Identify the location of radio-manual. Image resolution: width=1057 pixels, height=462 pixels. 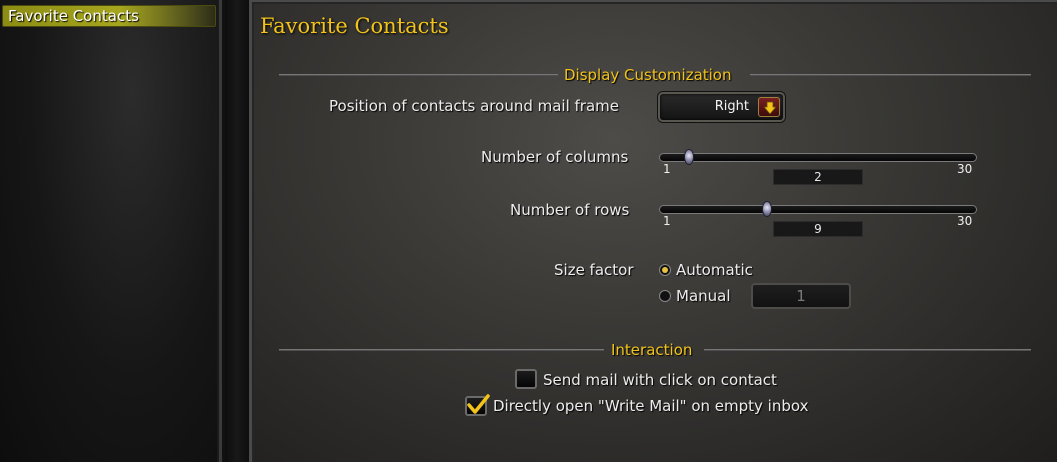
(665, 296).